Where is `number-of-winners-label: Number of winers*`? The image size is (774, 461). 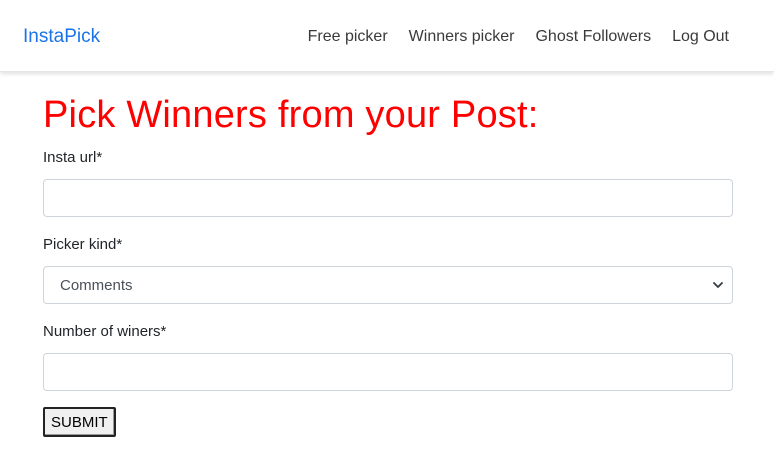 number-of-winners-label: Number of winers* is located at coordinates (105, 331).